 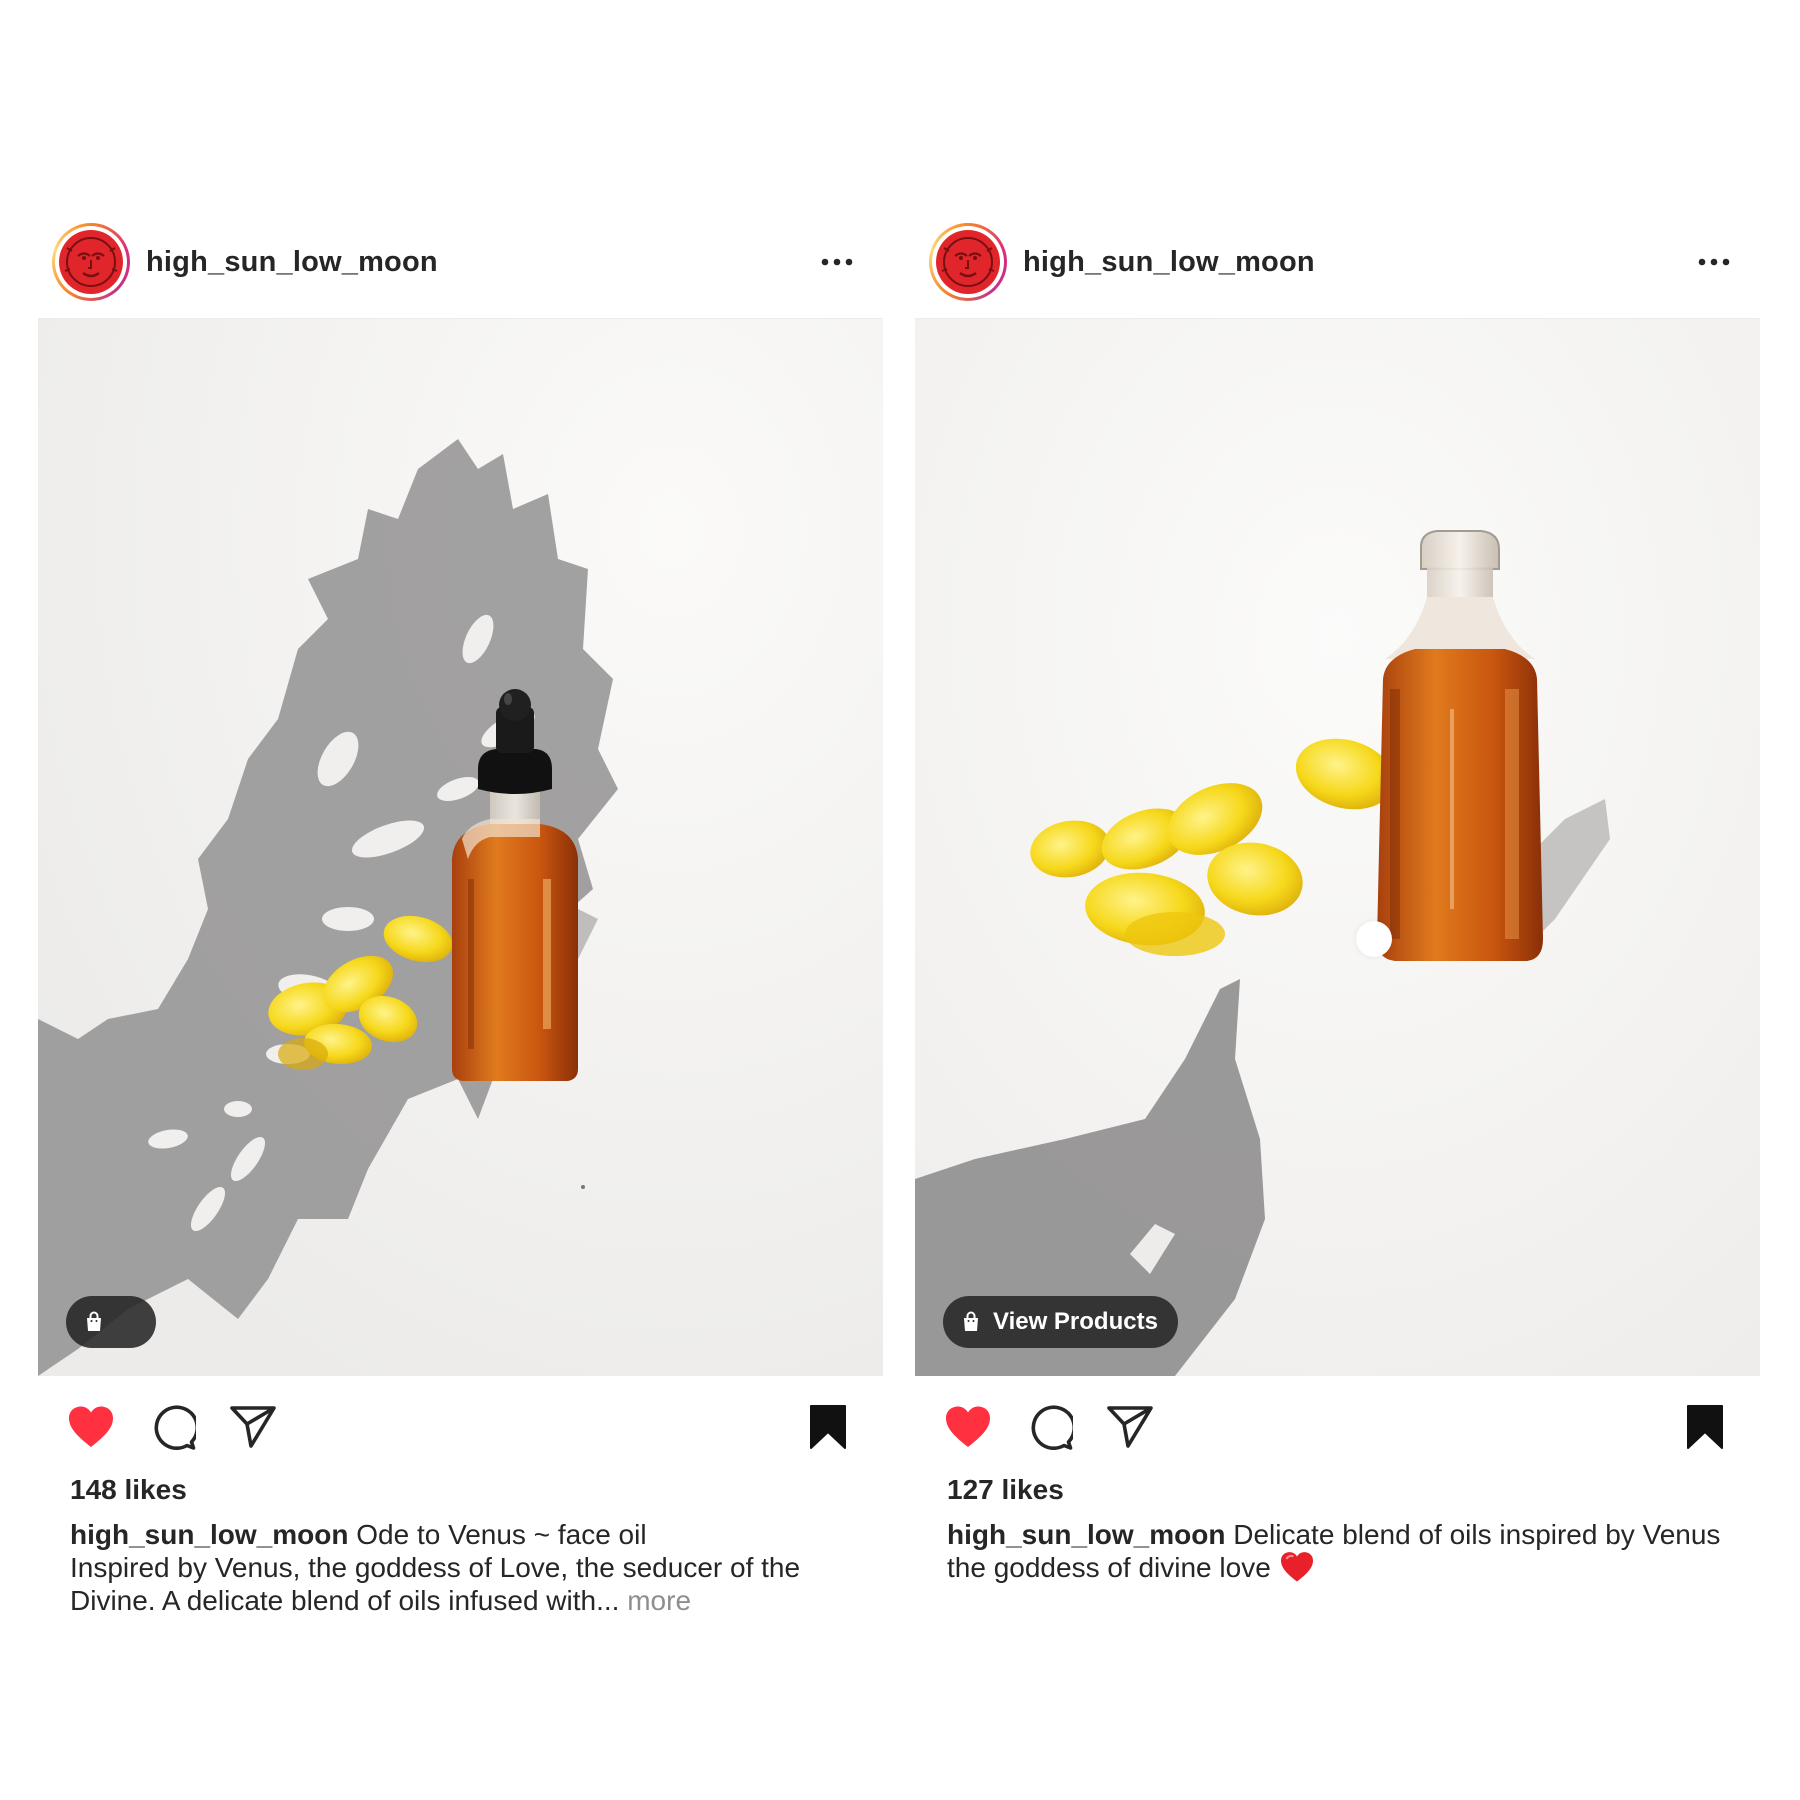 I want to click on caption-title: Ode to Venus ~ face oil, so click(x=501, y=1534).